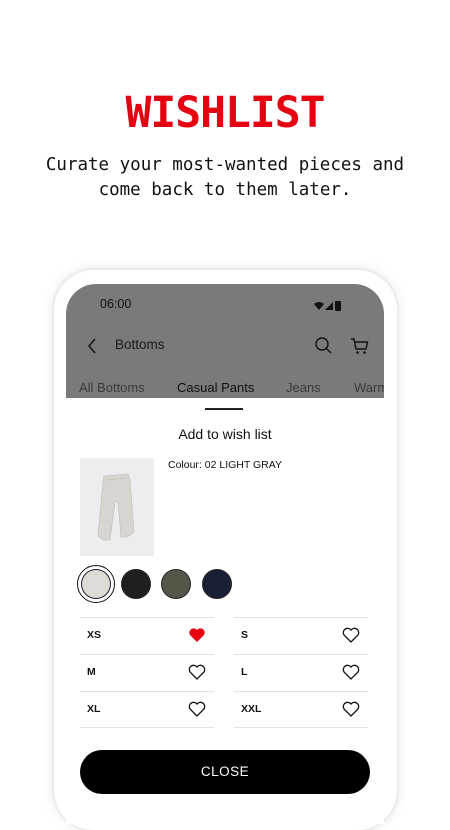  I want to click on search-icon, so click(324, 346).